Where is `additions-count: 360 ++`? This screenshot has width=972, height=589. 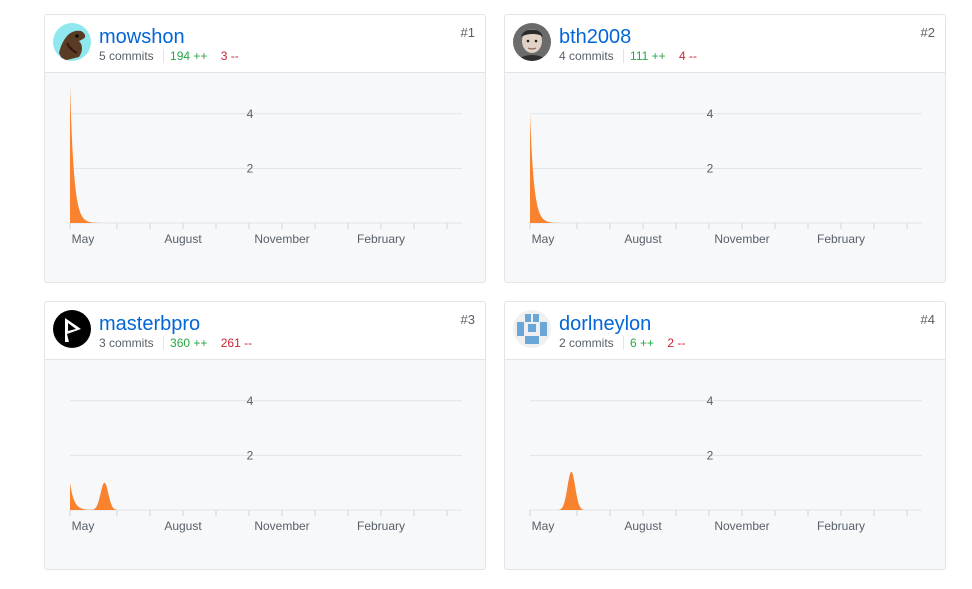 additions-count: 360 ++ is located at coordinates (185, 343).